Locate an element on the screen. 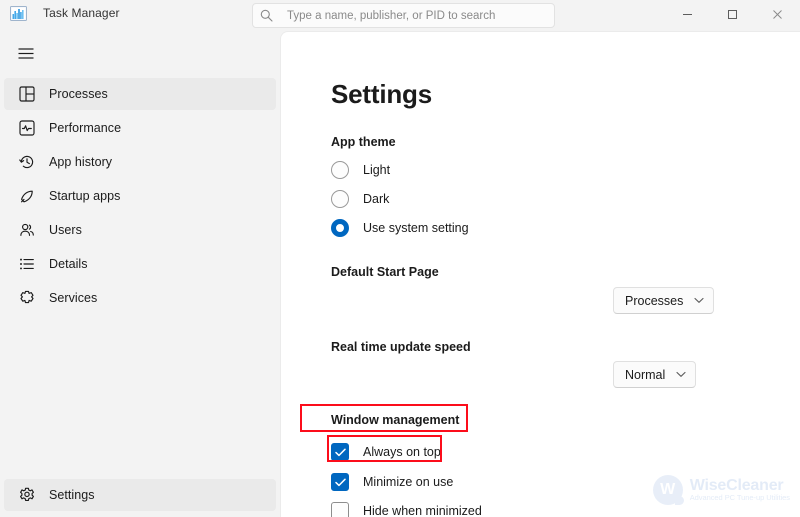 The image size is (800, 517). search-input is located at coordinates (416, 15).